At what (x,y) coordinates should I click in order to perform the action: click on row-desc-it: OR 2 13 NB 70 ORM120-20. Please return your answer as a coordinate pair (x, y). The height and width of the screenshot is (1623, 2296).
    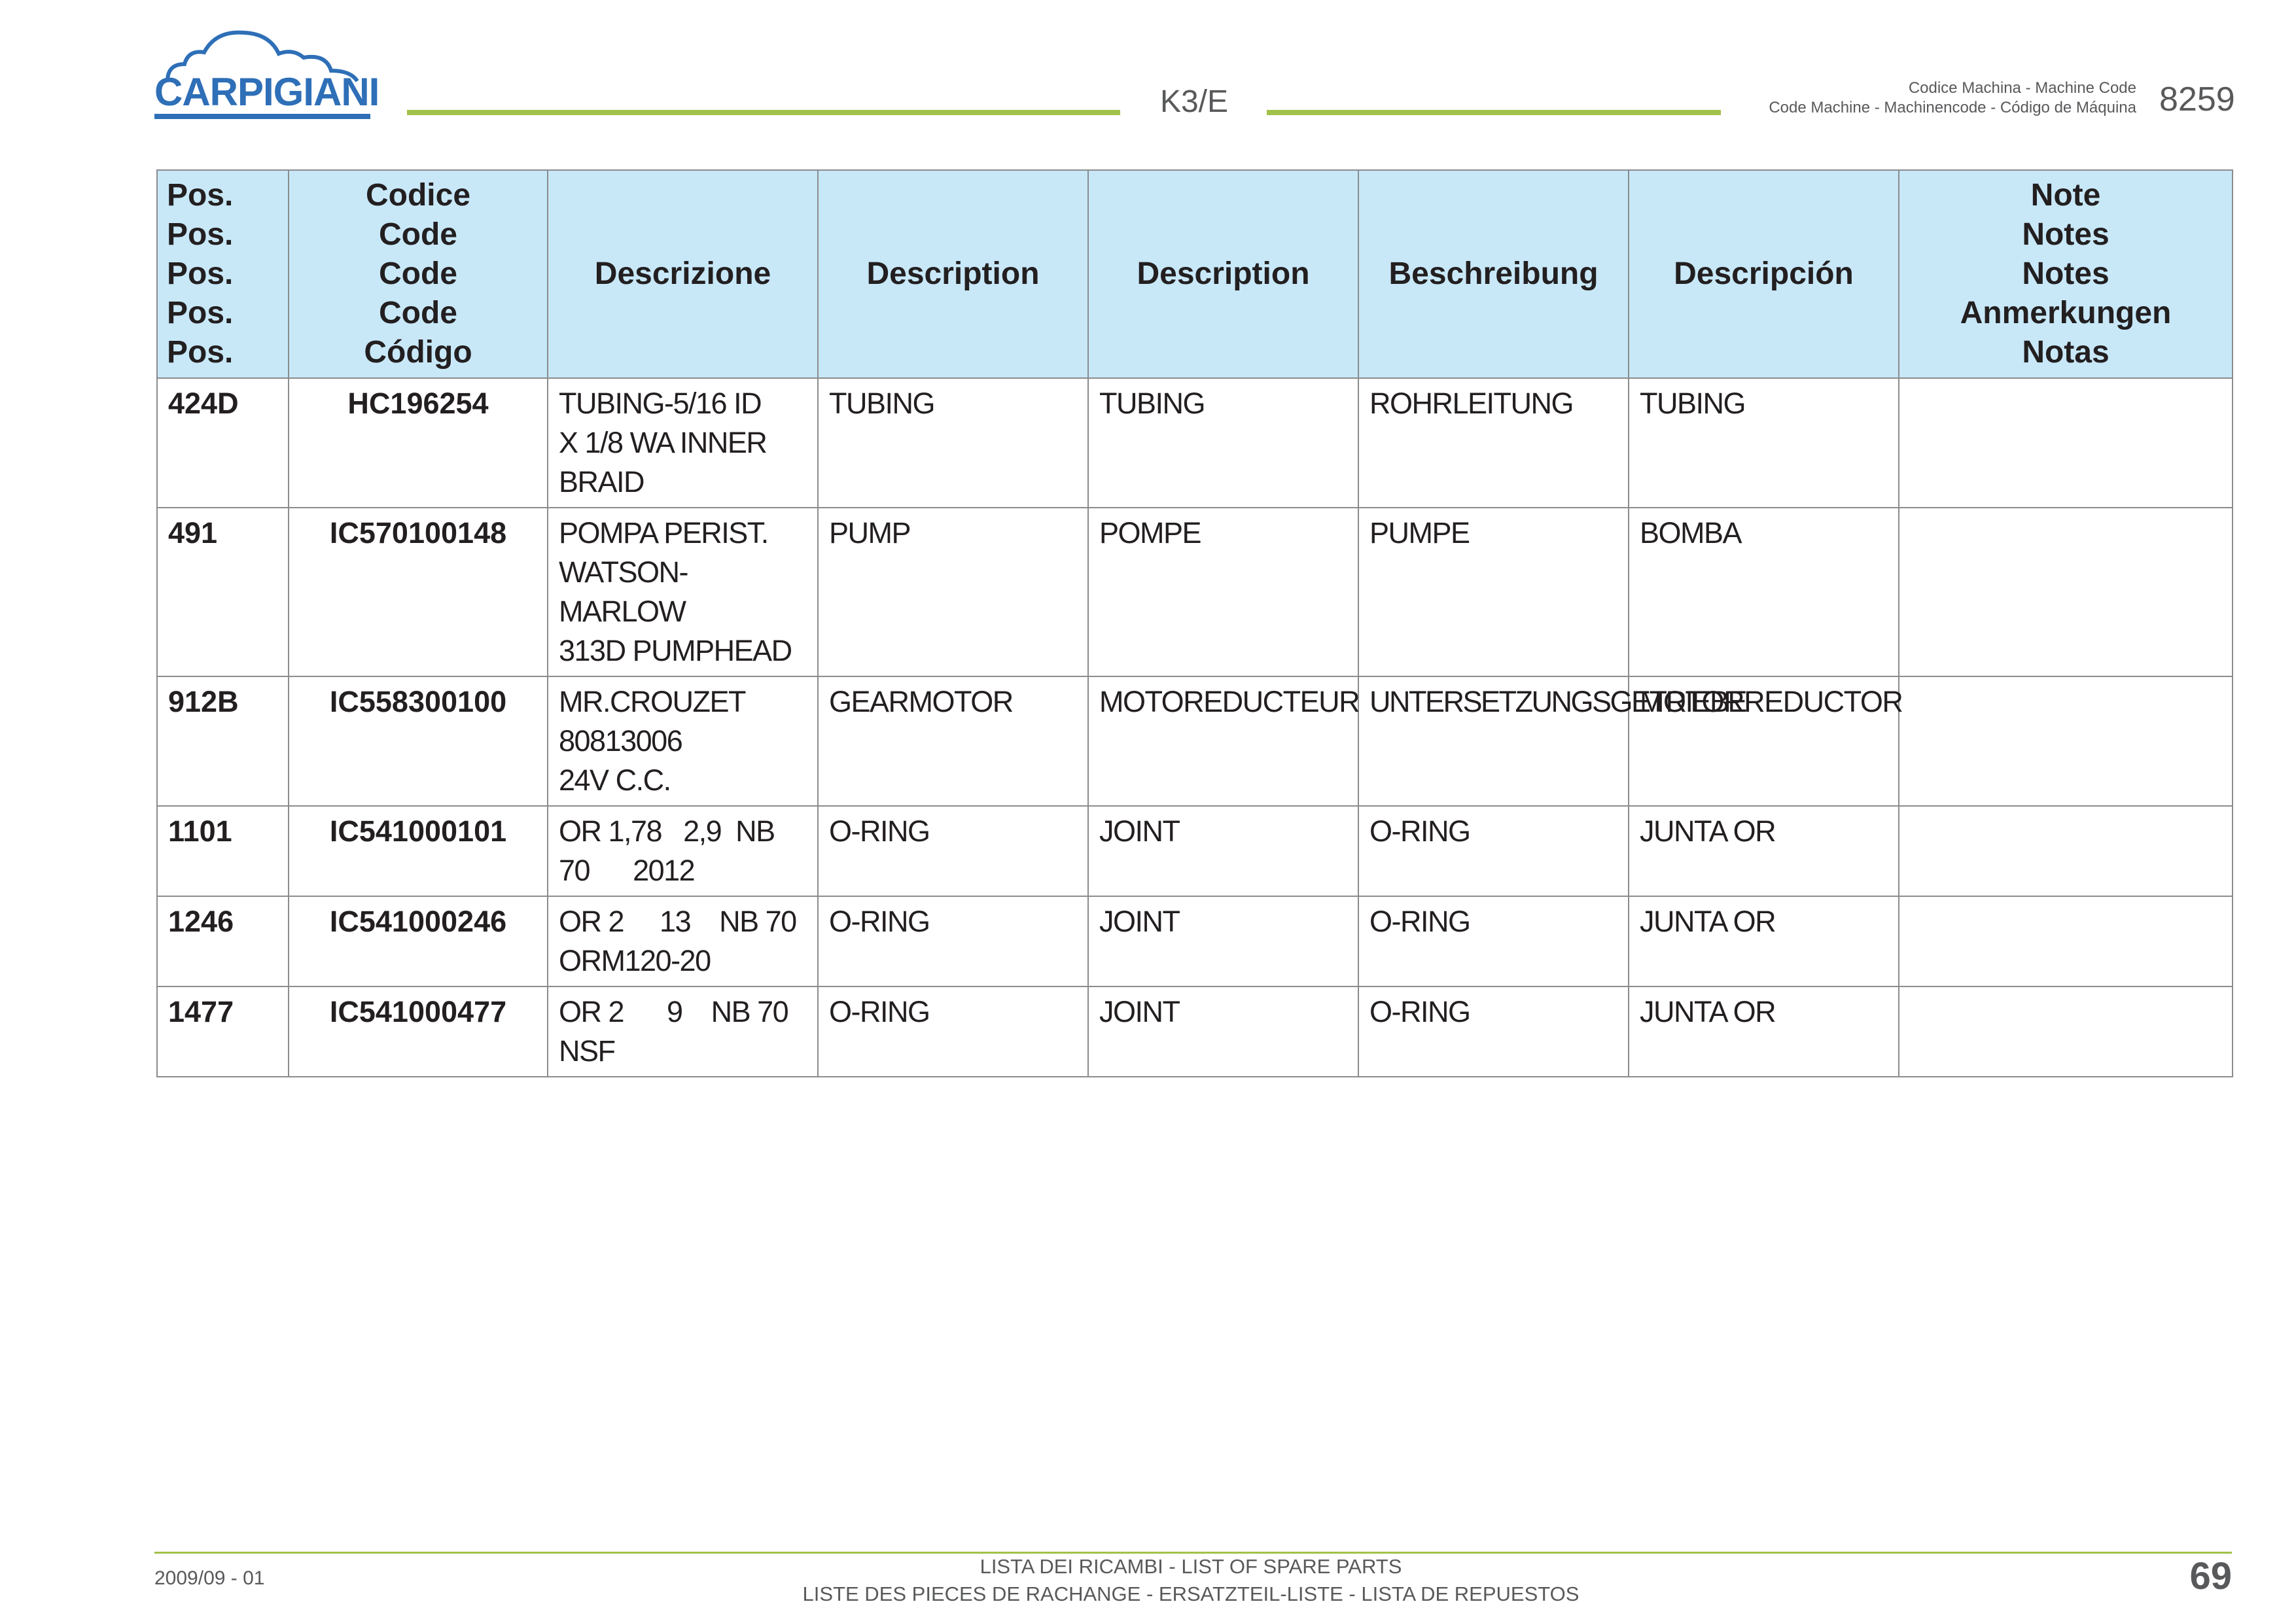
    Looking at the image, I should click on (683, 942).